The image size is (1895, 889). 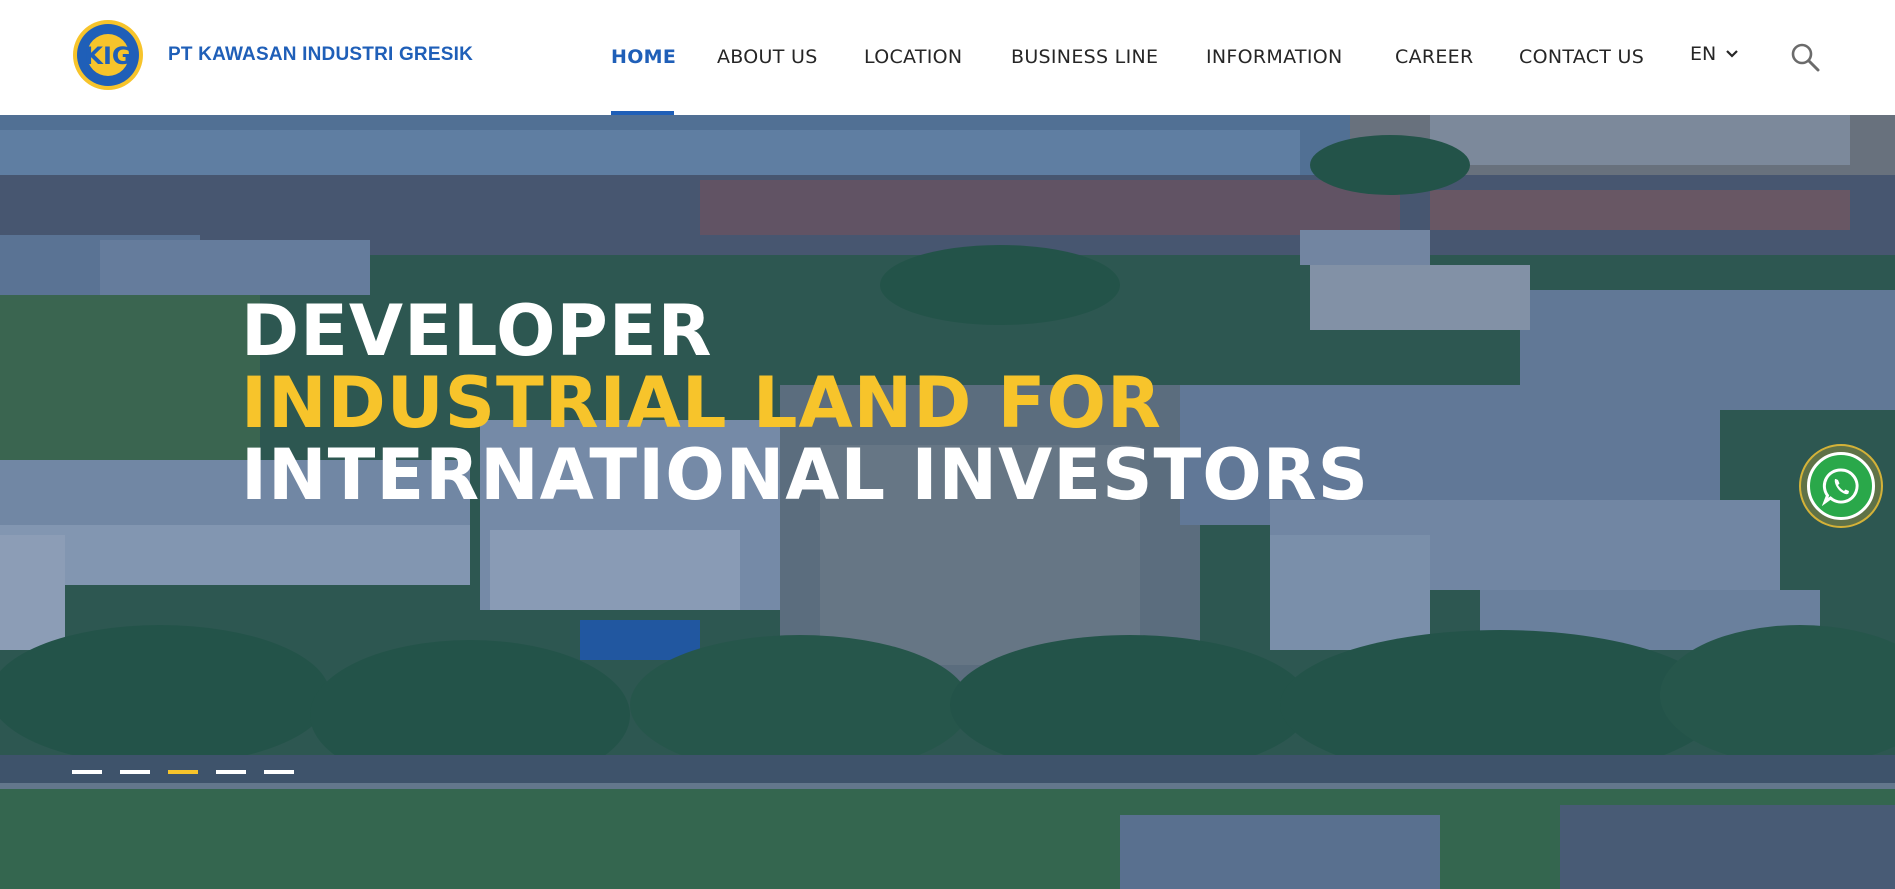 I want to click on nav-home: HOME, so click(x=643, y=57).